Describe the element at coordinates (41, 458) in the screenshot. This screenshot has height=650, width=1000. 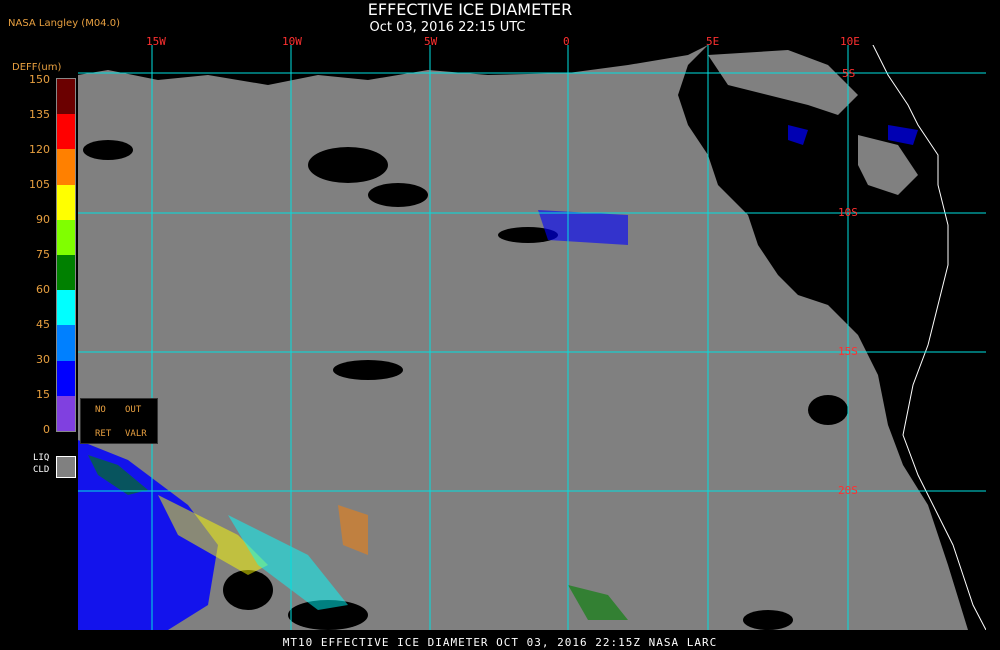
I see `liq-label: LIQ` at that location.